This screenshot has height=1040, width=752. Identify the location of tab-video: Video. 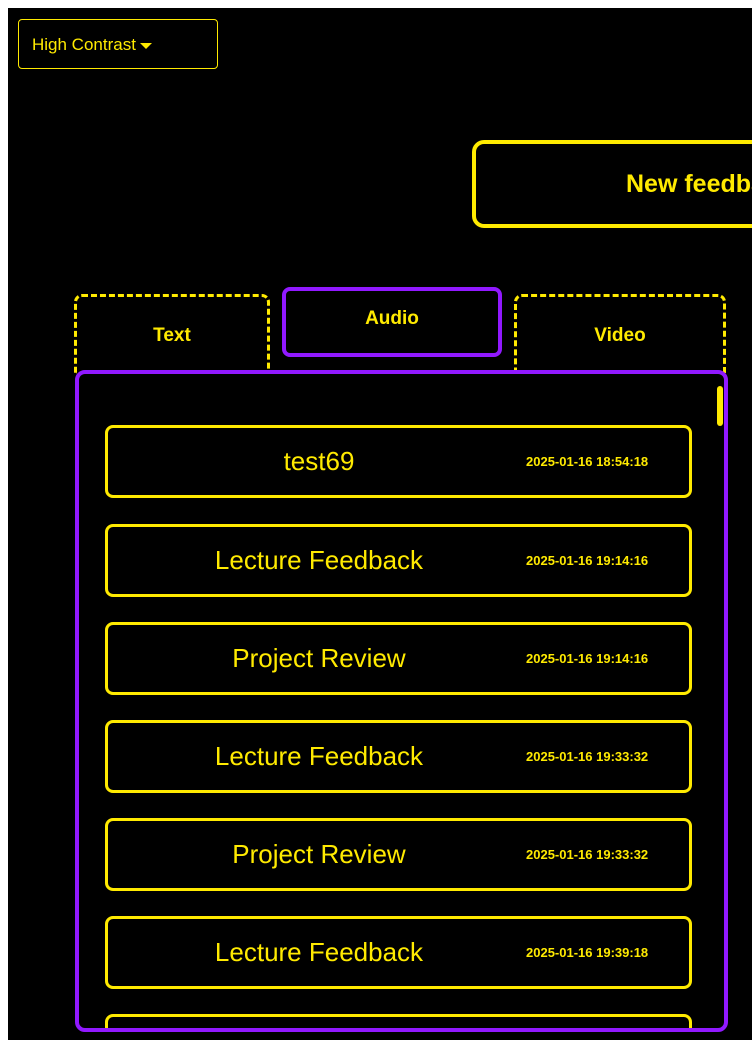
(620, 334).